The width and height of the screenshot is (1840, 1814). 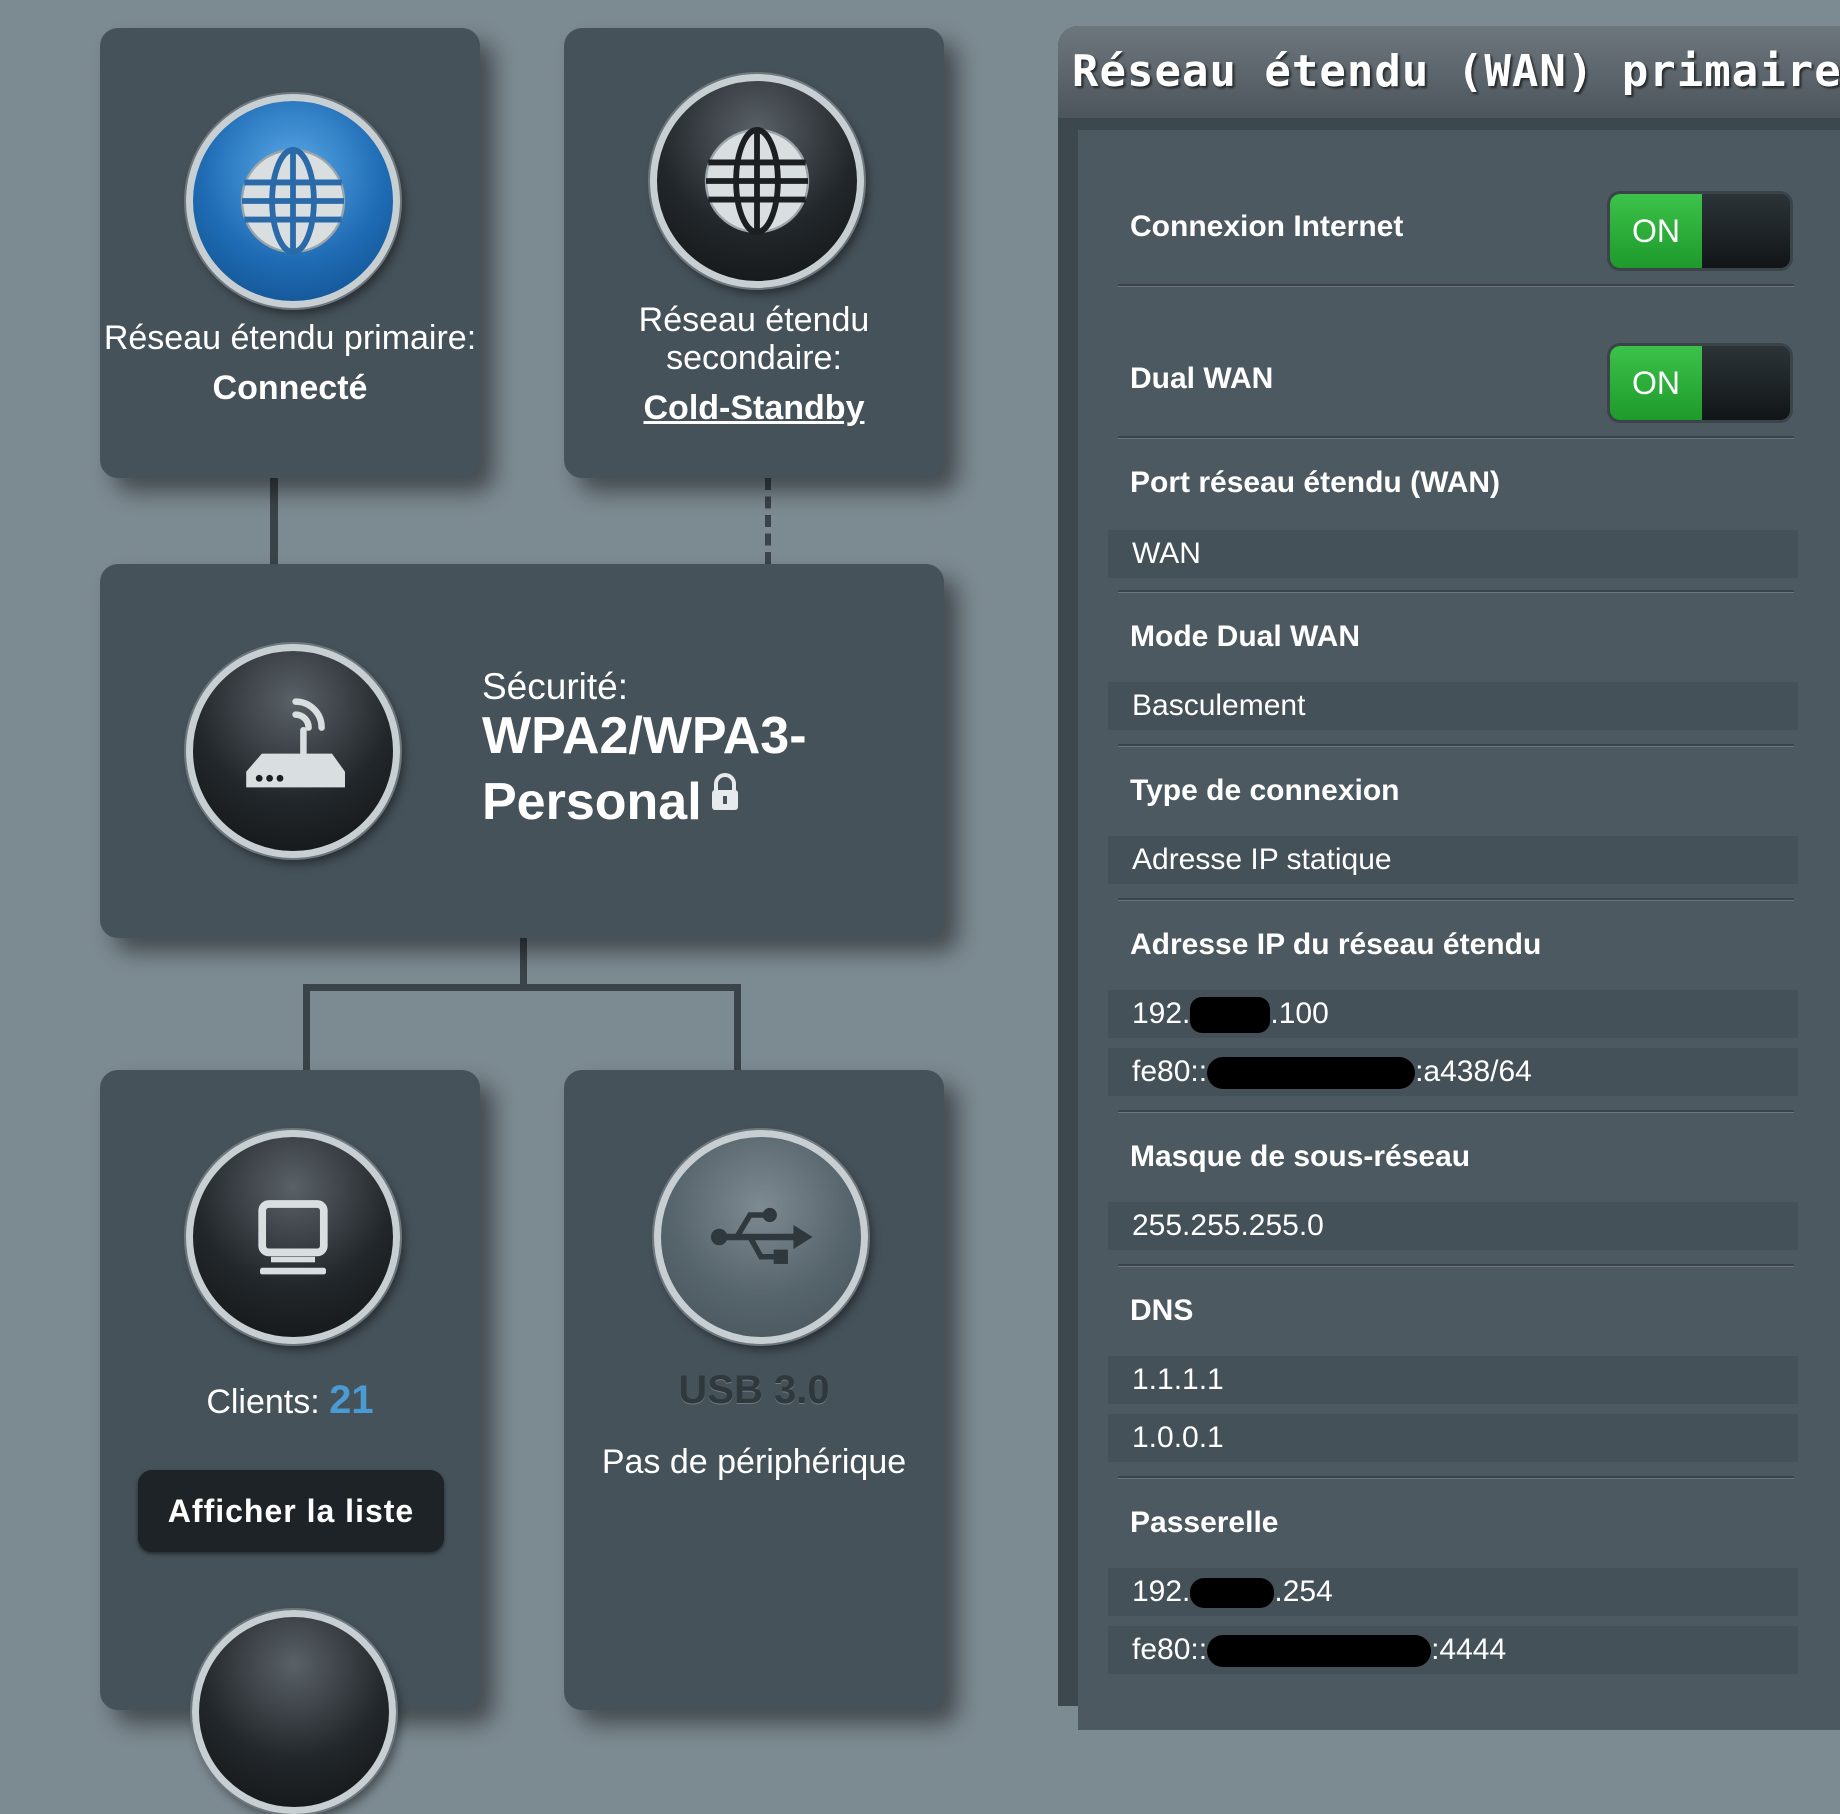 What do you see at coordinates (295, 743) in the screenshot?
I see `router-icon` at bounding box center [295, 743].